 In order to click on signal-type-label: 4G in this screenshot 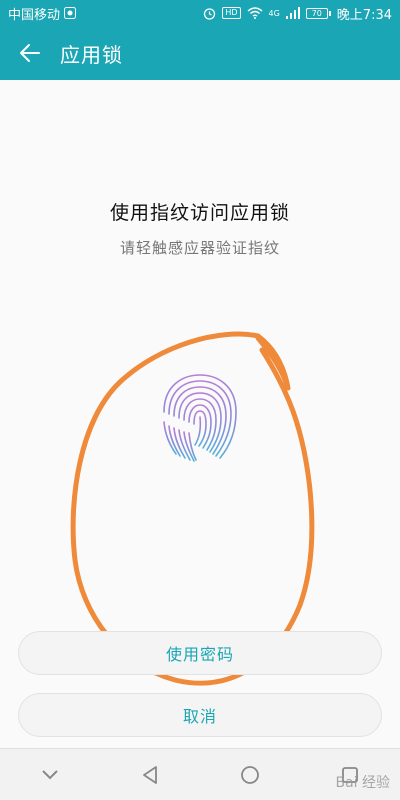, I will do `click(274, 13)`.